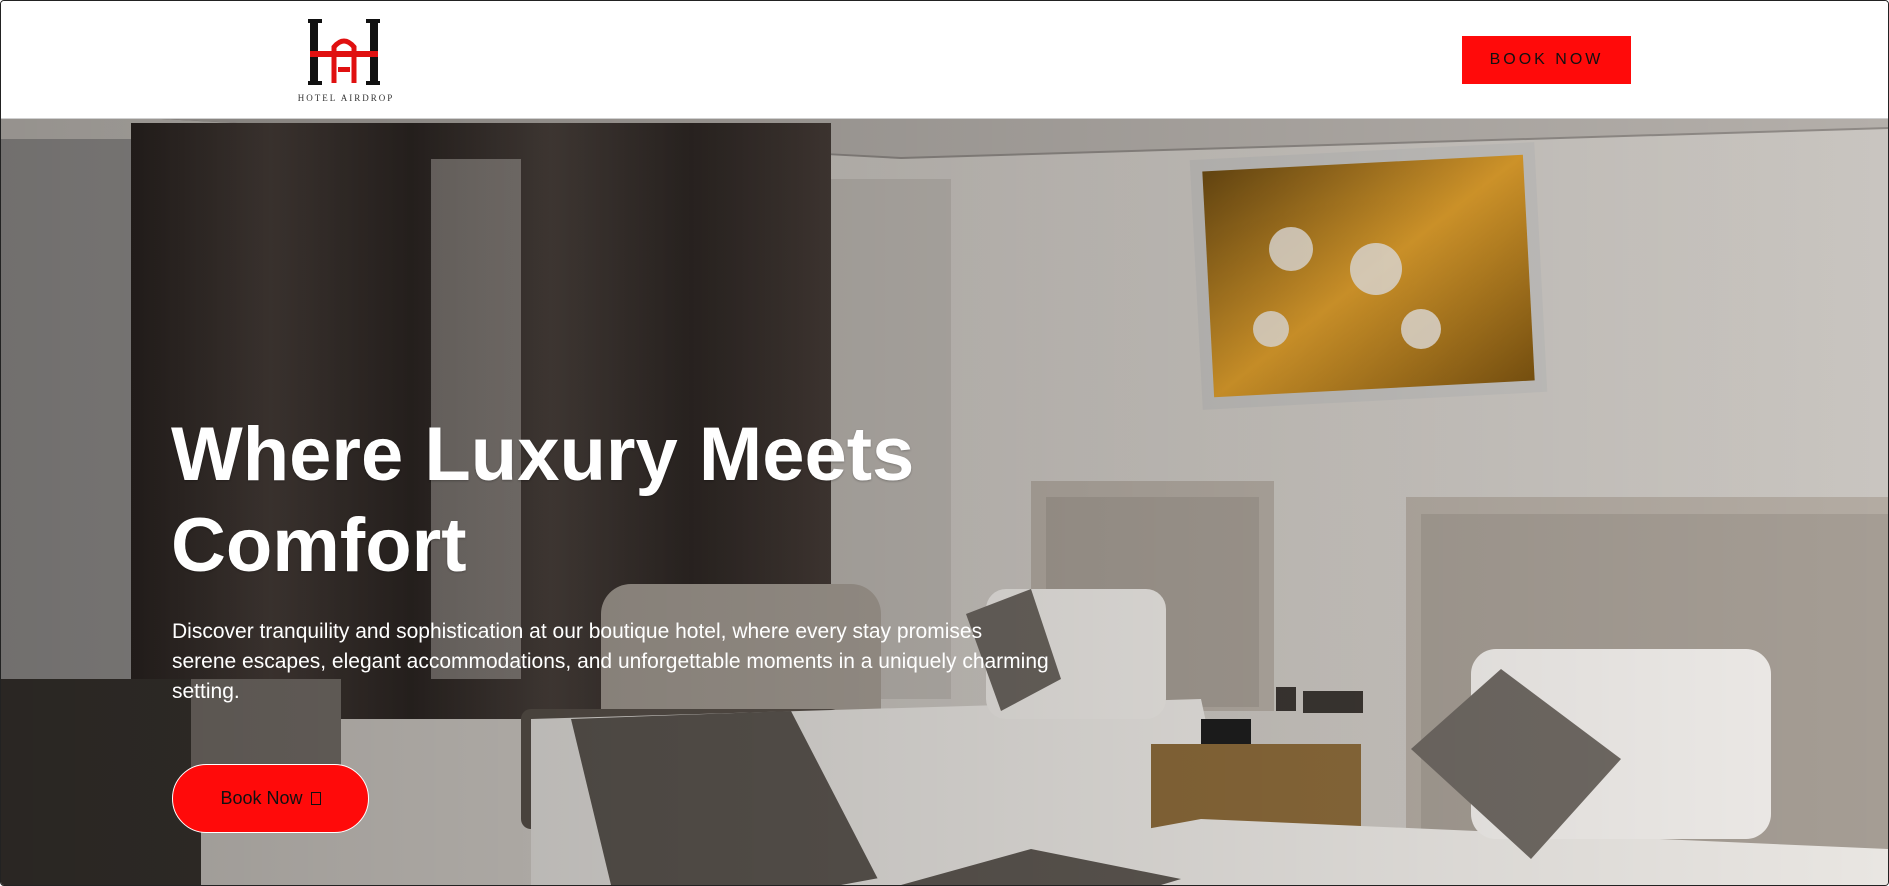 The image size is (1889, 886). What do you see at coordinates (261, 798) in the screenshot?
I see `hero-button-label: Book Now` at bounding box center [261, 798].